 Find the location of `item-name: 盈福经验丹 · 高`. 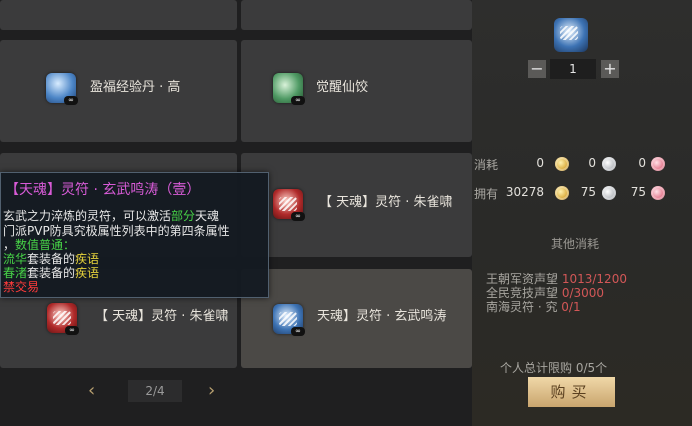

item-name: 盈福经验丹 · 高 is located at coordinates (135, 87).